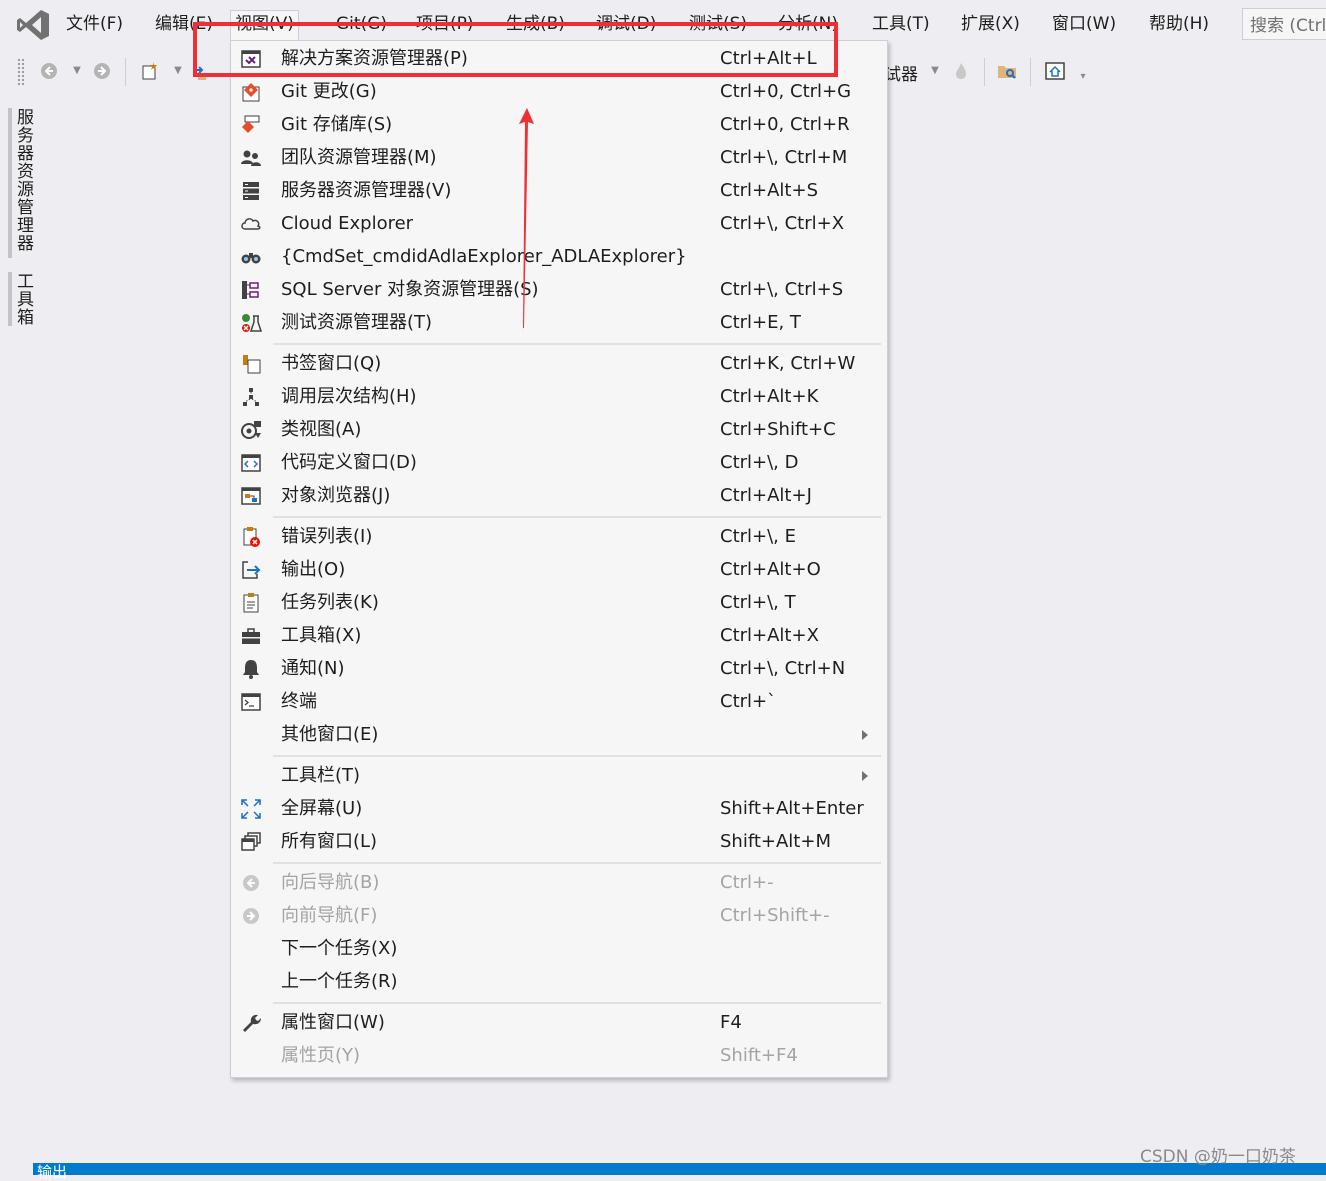  What do you see at coordinates (559, 775) in the screenshot?
I see `menu-item-toolbars: 工具栏(T)` at bounding box center [559, 775].